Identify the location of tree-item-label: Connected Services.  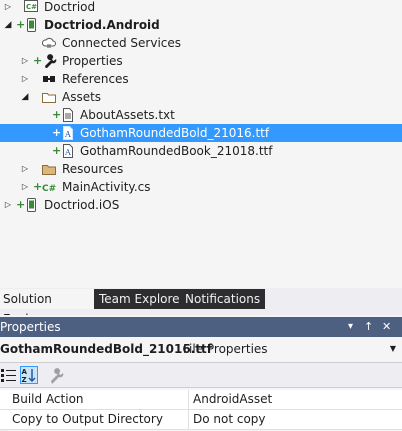
(122, 43).